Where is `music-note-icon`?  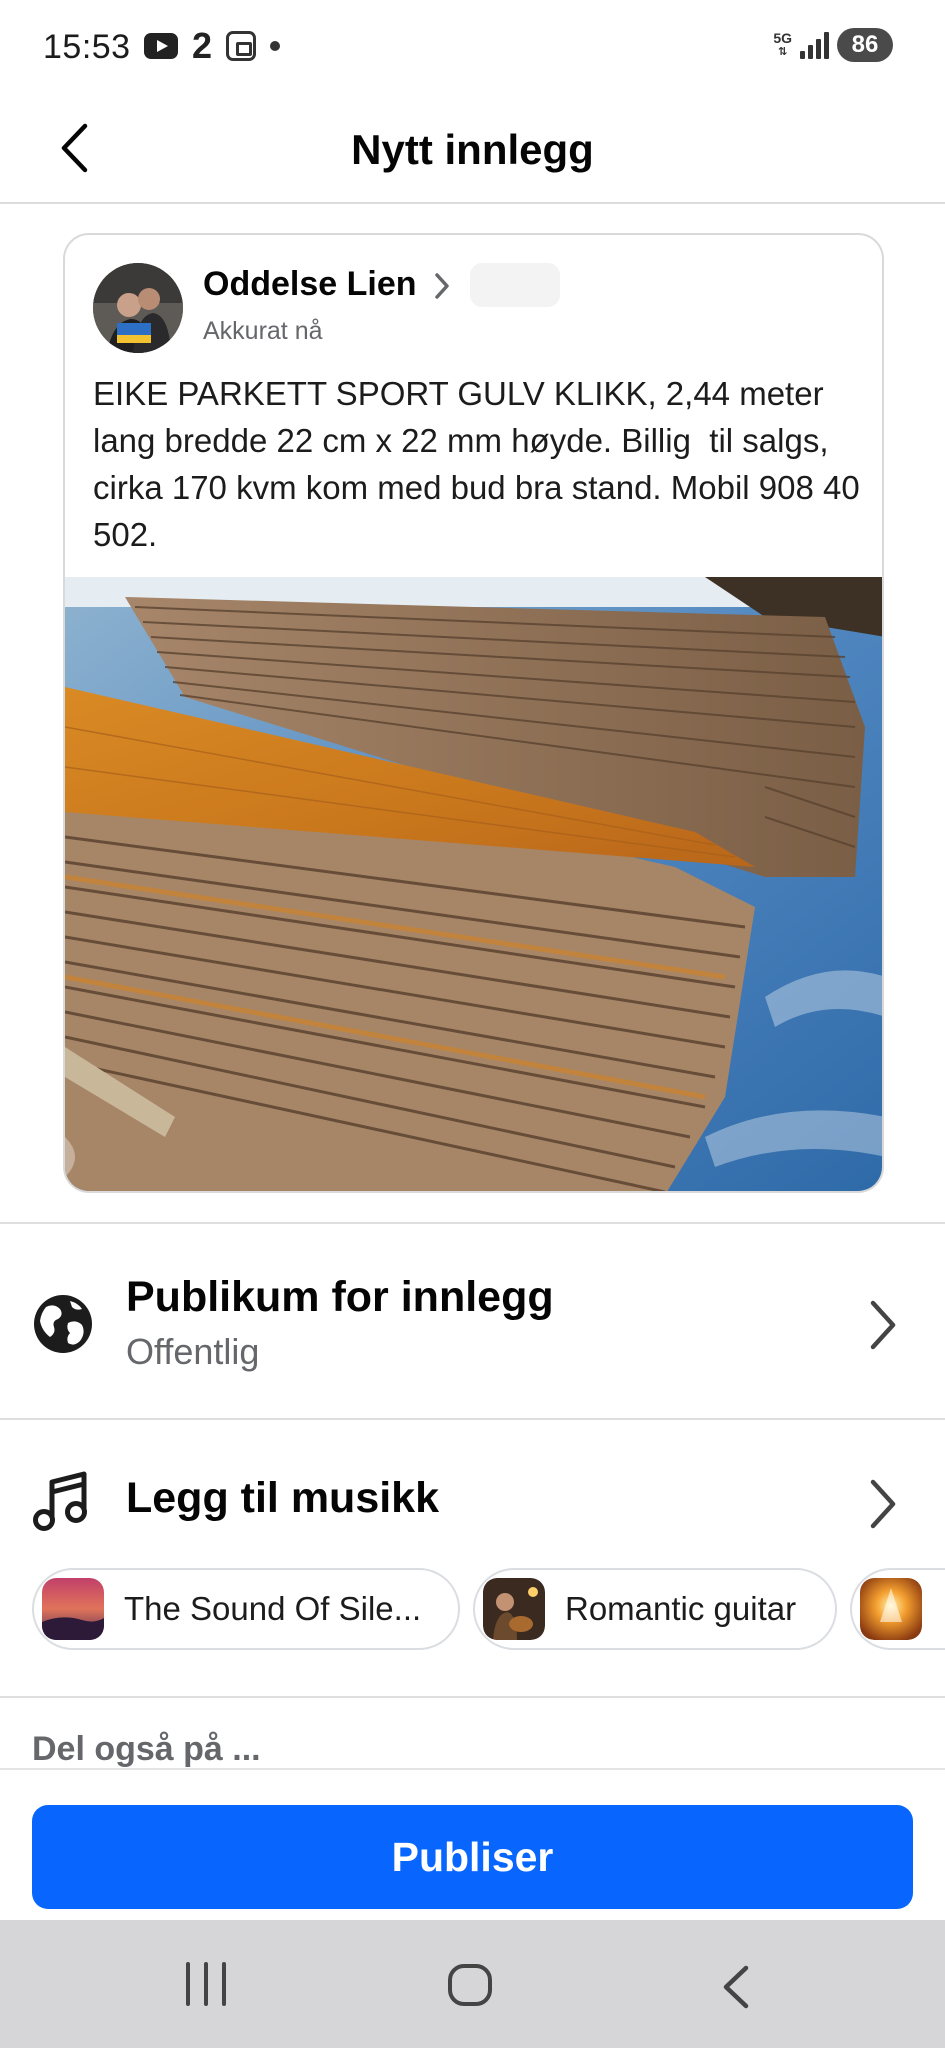
music-note-icon is located at coordinates (60, 1501).